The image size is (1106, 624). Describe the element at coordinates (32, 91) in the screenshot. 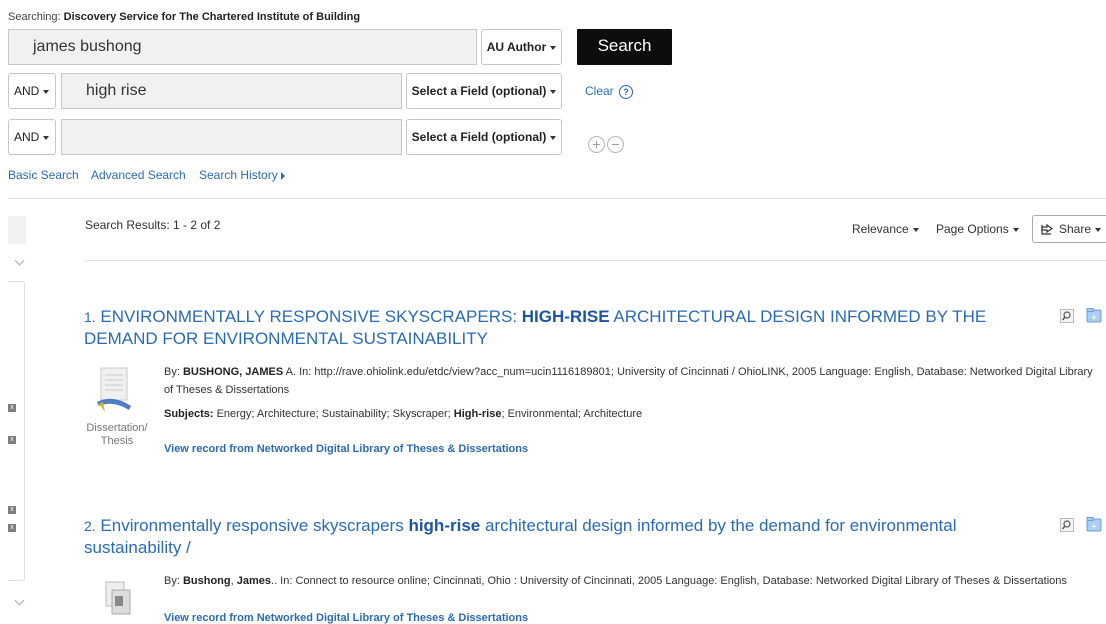

I see `bool-select-2: AND` at that location.